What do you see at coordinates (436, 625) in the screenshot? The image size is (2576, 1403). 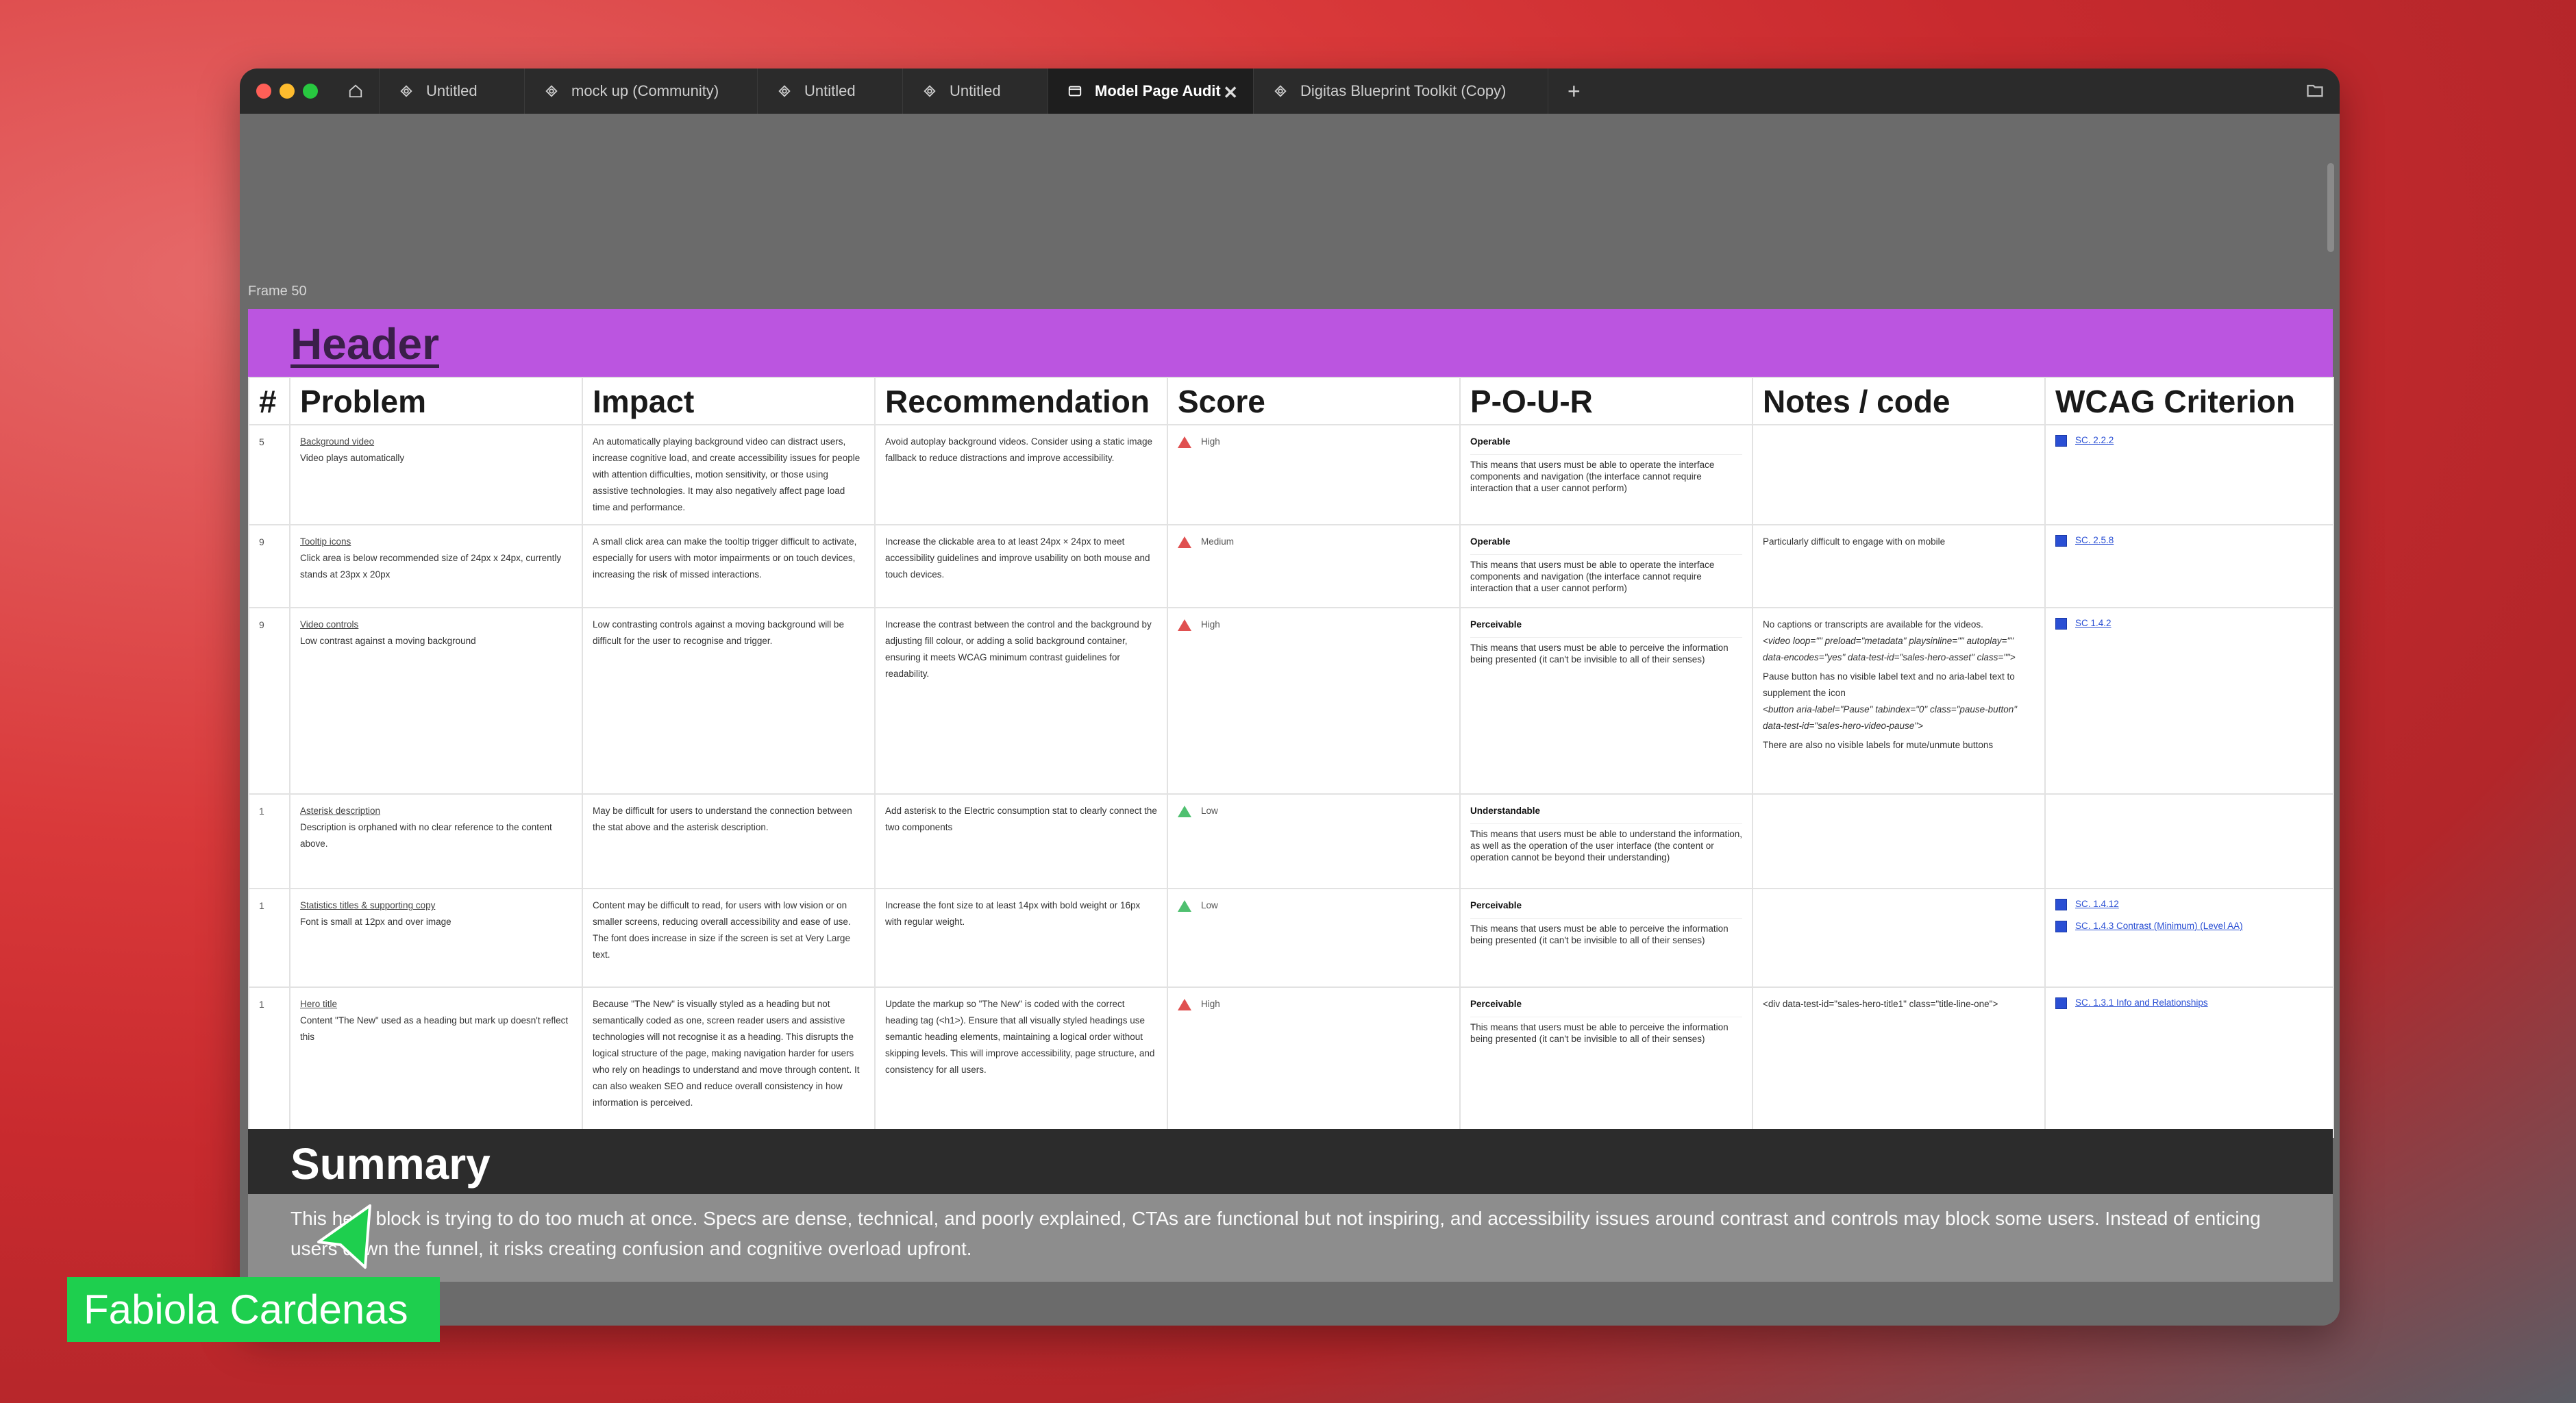 I see `problem-title: Video controls` at bounding box center [436, 625].